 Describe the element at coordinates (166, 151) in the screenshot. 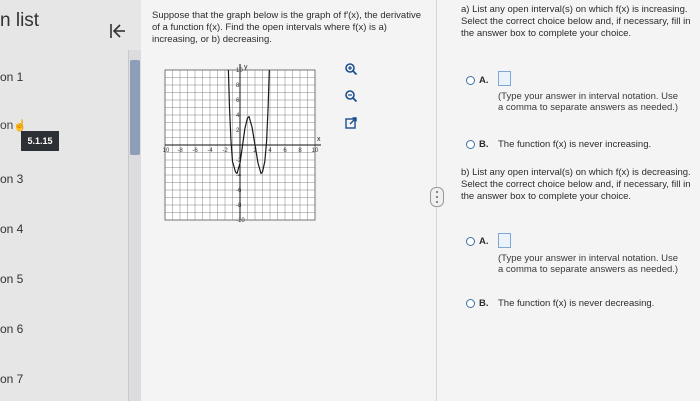

I see `graph-x-tick-label: -10` at that location.